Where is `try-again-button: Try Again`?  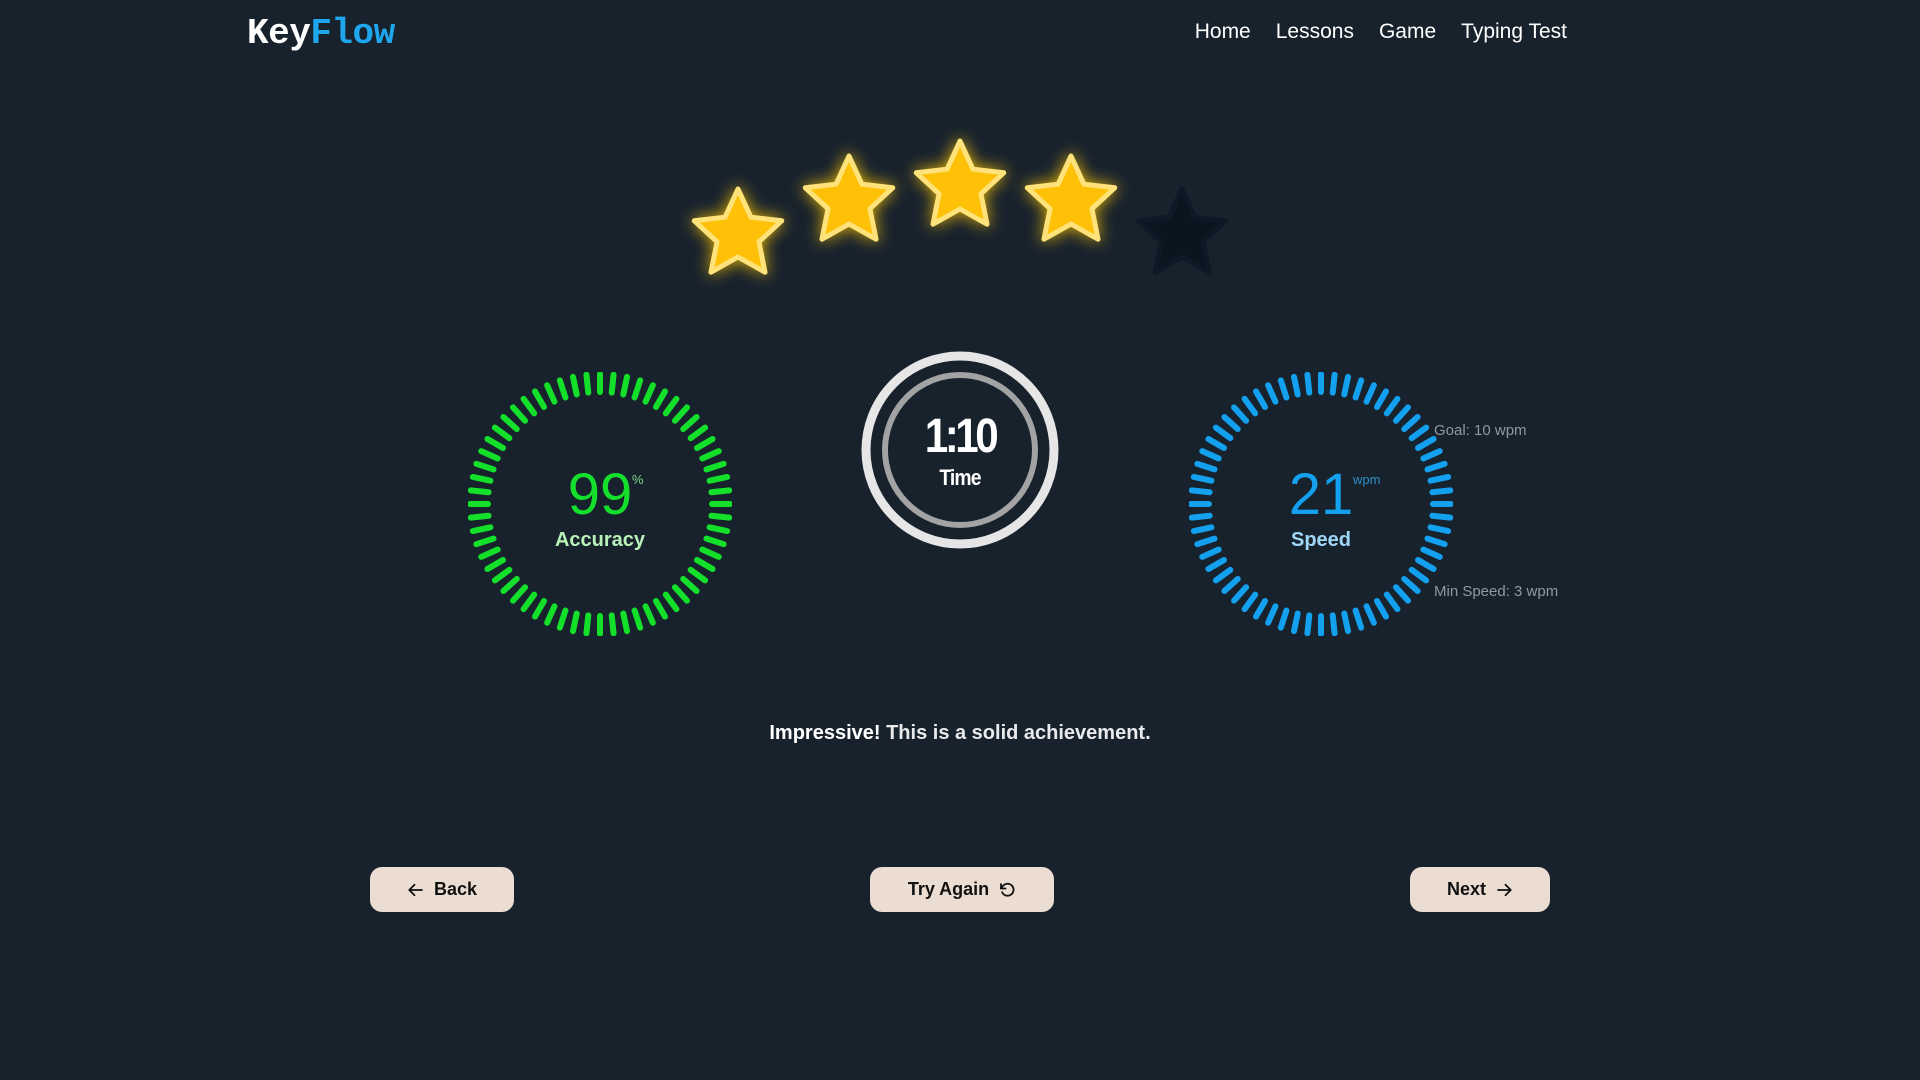 try-again-button: Try Again is located at coordinates (962, 889).